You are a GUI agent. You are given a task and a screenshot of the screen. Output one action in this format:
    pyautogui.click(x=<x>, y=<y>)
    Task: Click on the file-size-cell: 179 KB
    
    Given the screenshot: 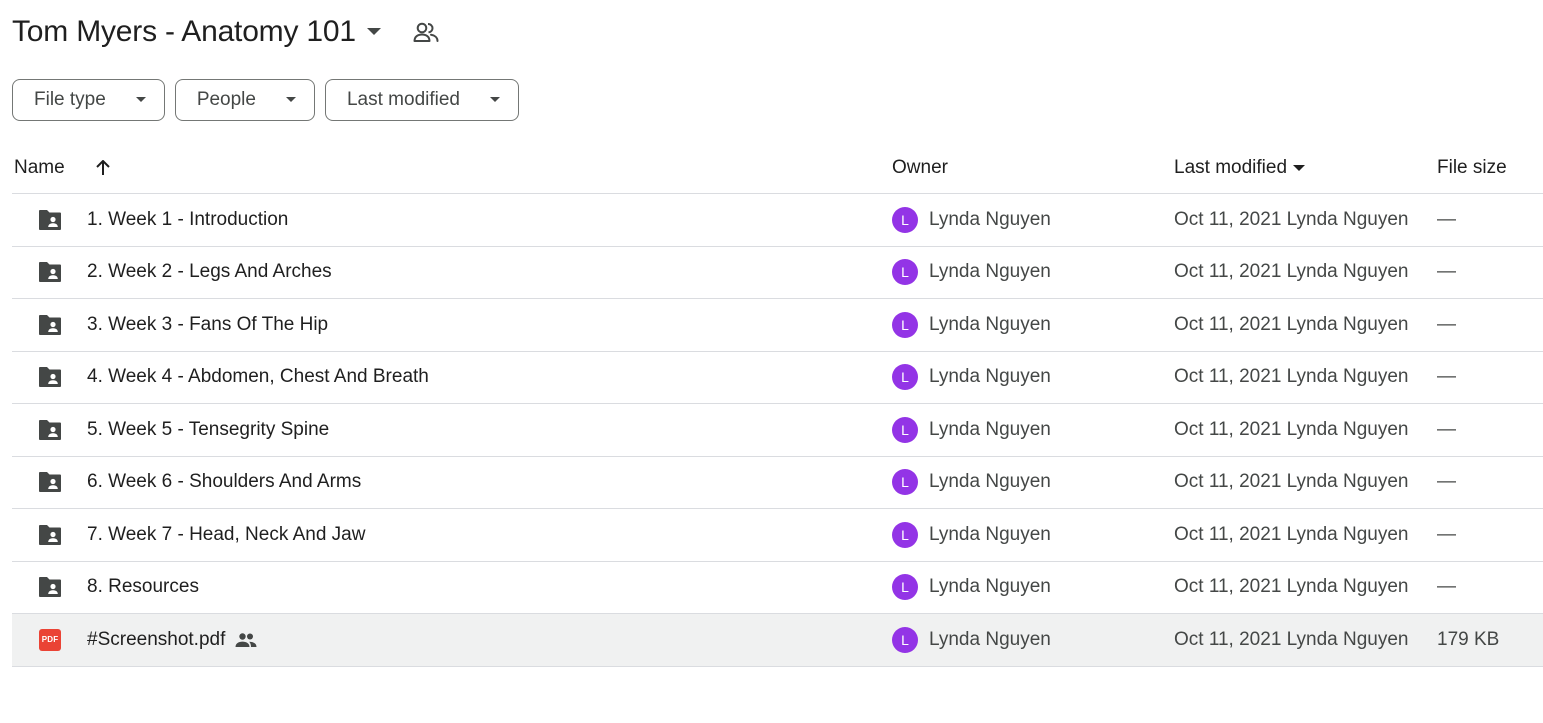 What is the action you would take?
    pyautogui.click(x=1468, y=639)
    